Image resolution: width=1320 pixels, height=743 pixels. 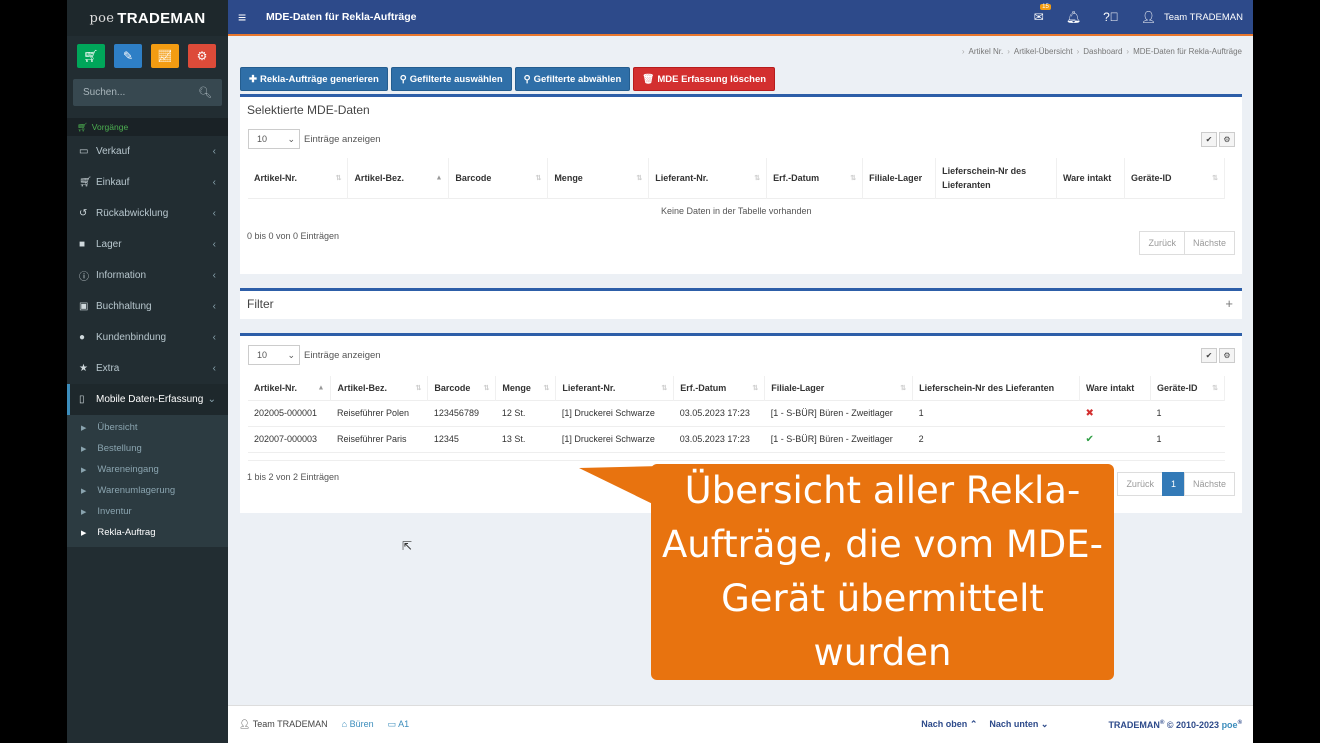 I want to click on subnav-item-wareneingang: ▶ Wareneingang, so click(x=147, y=469).